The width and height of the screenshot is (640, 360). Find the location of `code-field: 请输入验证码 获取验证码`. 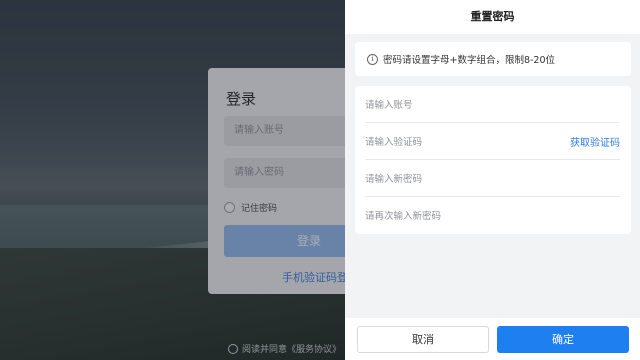

code-field: 请输入验证码 获取验证码 is located at coordinates (492, 141).